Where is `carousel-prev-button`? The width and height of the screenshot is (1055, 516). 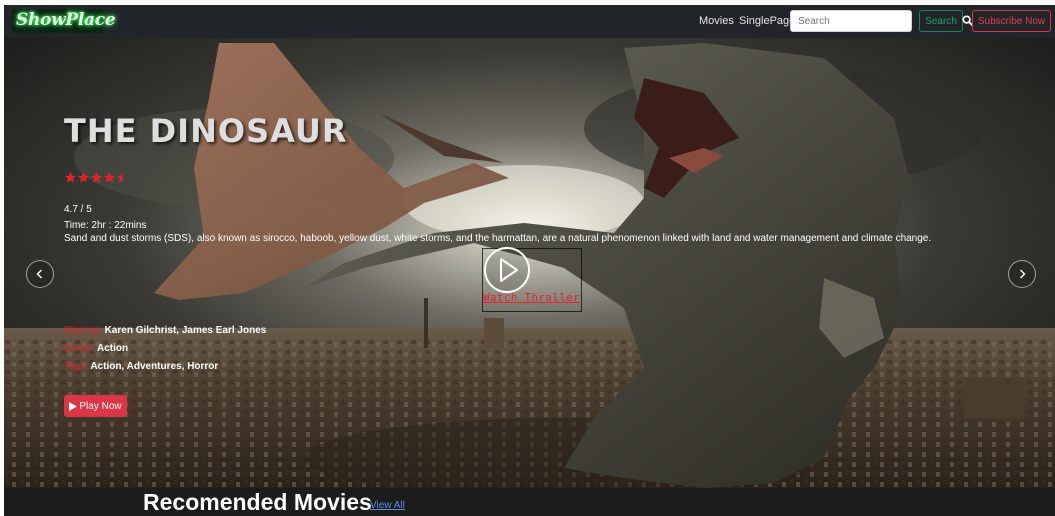
carousel-prev-button is located at coordinates (40, 274).